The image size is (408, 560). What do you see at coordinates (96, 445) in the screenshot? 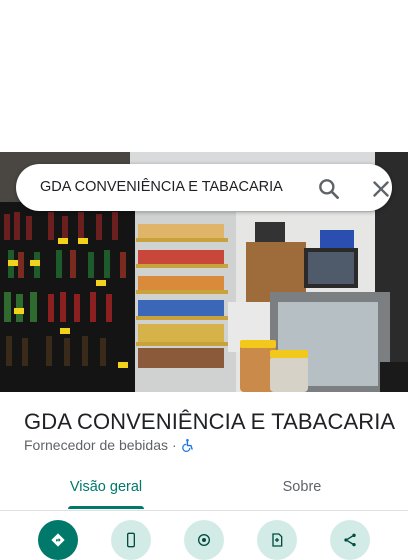
I see `place-category: Fornecedor de bebidas` at bounding box center [96, 445].